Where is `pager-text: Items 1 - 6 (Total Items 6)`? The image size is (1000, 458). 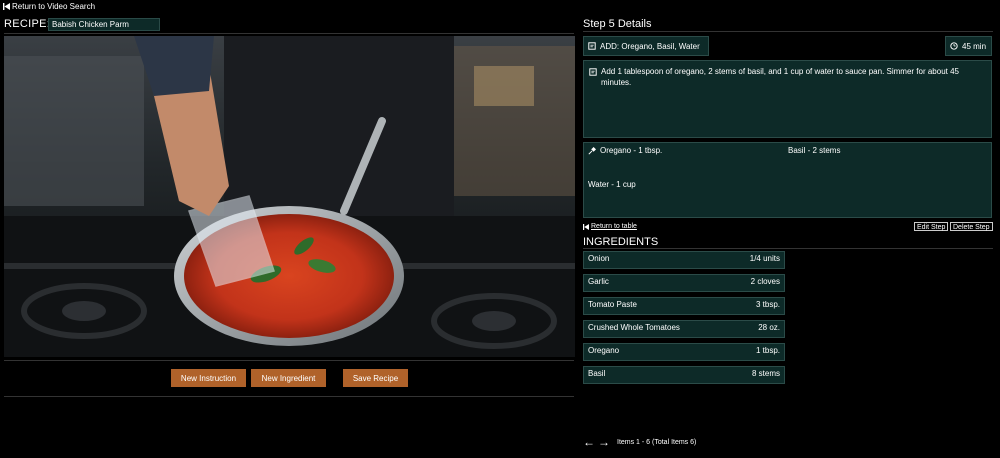
pager-text: Items 1 - 6 (Total Items 6) is located at coordinates (657, 442).